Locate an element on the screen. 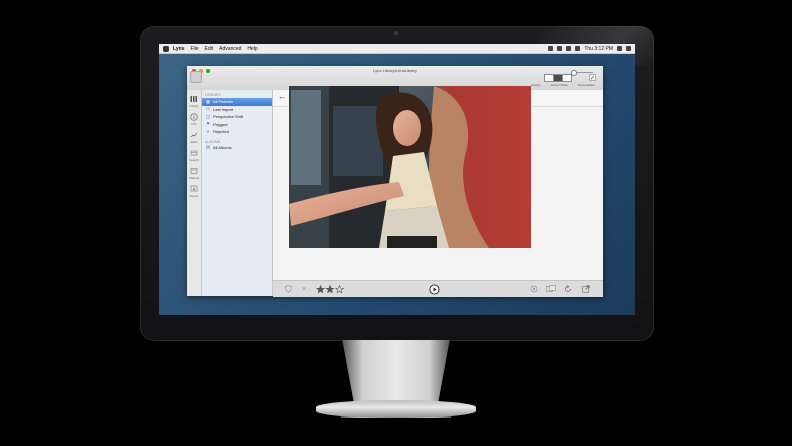  library-section-heading: LIBRARY is located at coordinates (213, 95).